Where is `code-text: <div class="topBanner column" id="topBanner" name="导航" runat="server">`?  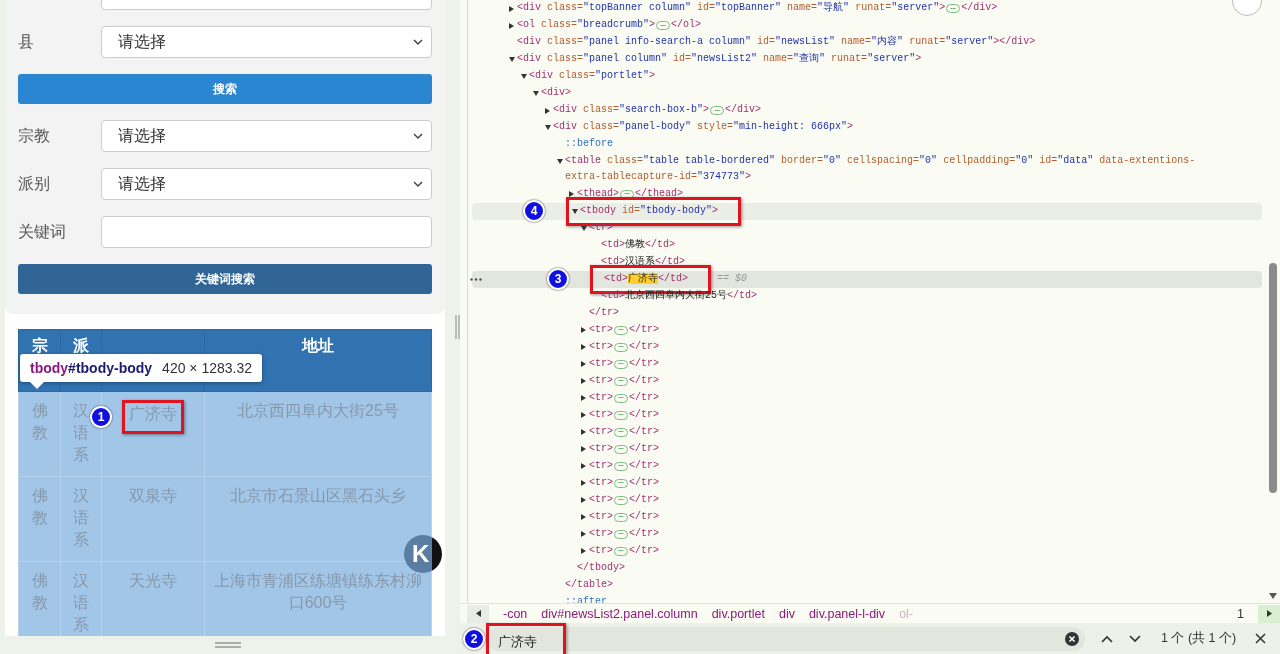
code-text: <div class="topBanner column" id="topBanner" name="导航" runat="server"> is located at coordinates (731, 7).